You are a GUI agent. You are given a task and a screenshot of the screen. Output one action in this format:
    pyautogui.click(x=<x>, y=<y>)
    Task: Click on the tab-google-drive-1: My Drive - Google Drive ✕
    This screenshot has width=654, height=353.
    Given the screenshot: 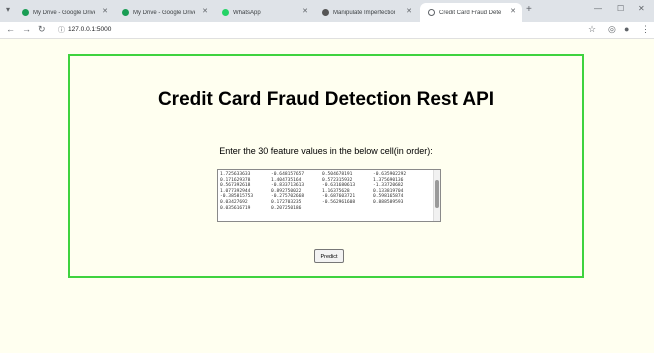 What is the action you would take?
    pyautogui.click(x=64, y=12)
    